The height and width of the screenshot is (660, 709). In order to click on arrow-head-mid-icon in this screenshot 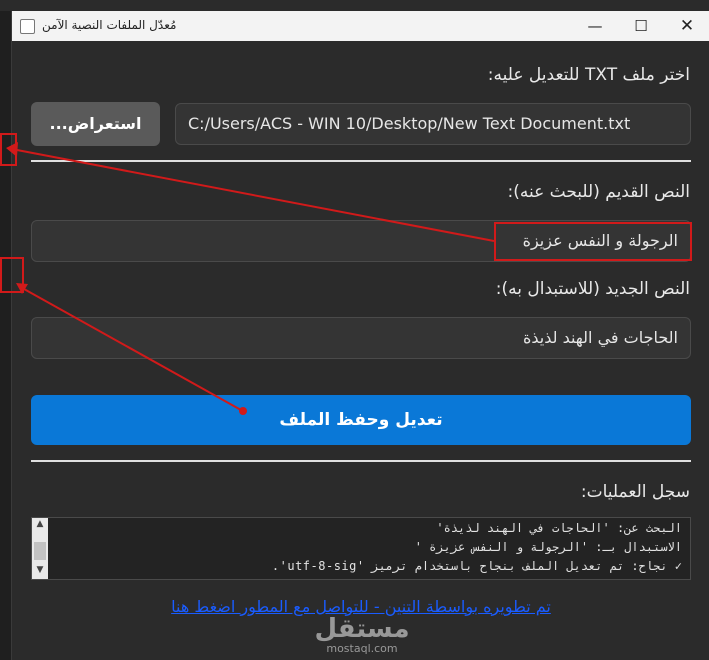, I will do `click(22, 288)`.